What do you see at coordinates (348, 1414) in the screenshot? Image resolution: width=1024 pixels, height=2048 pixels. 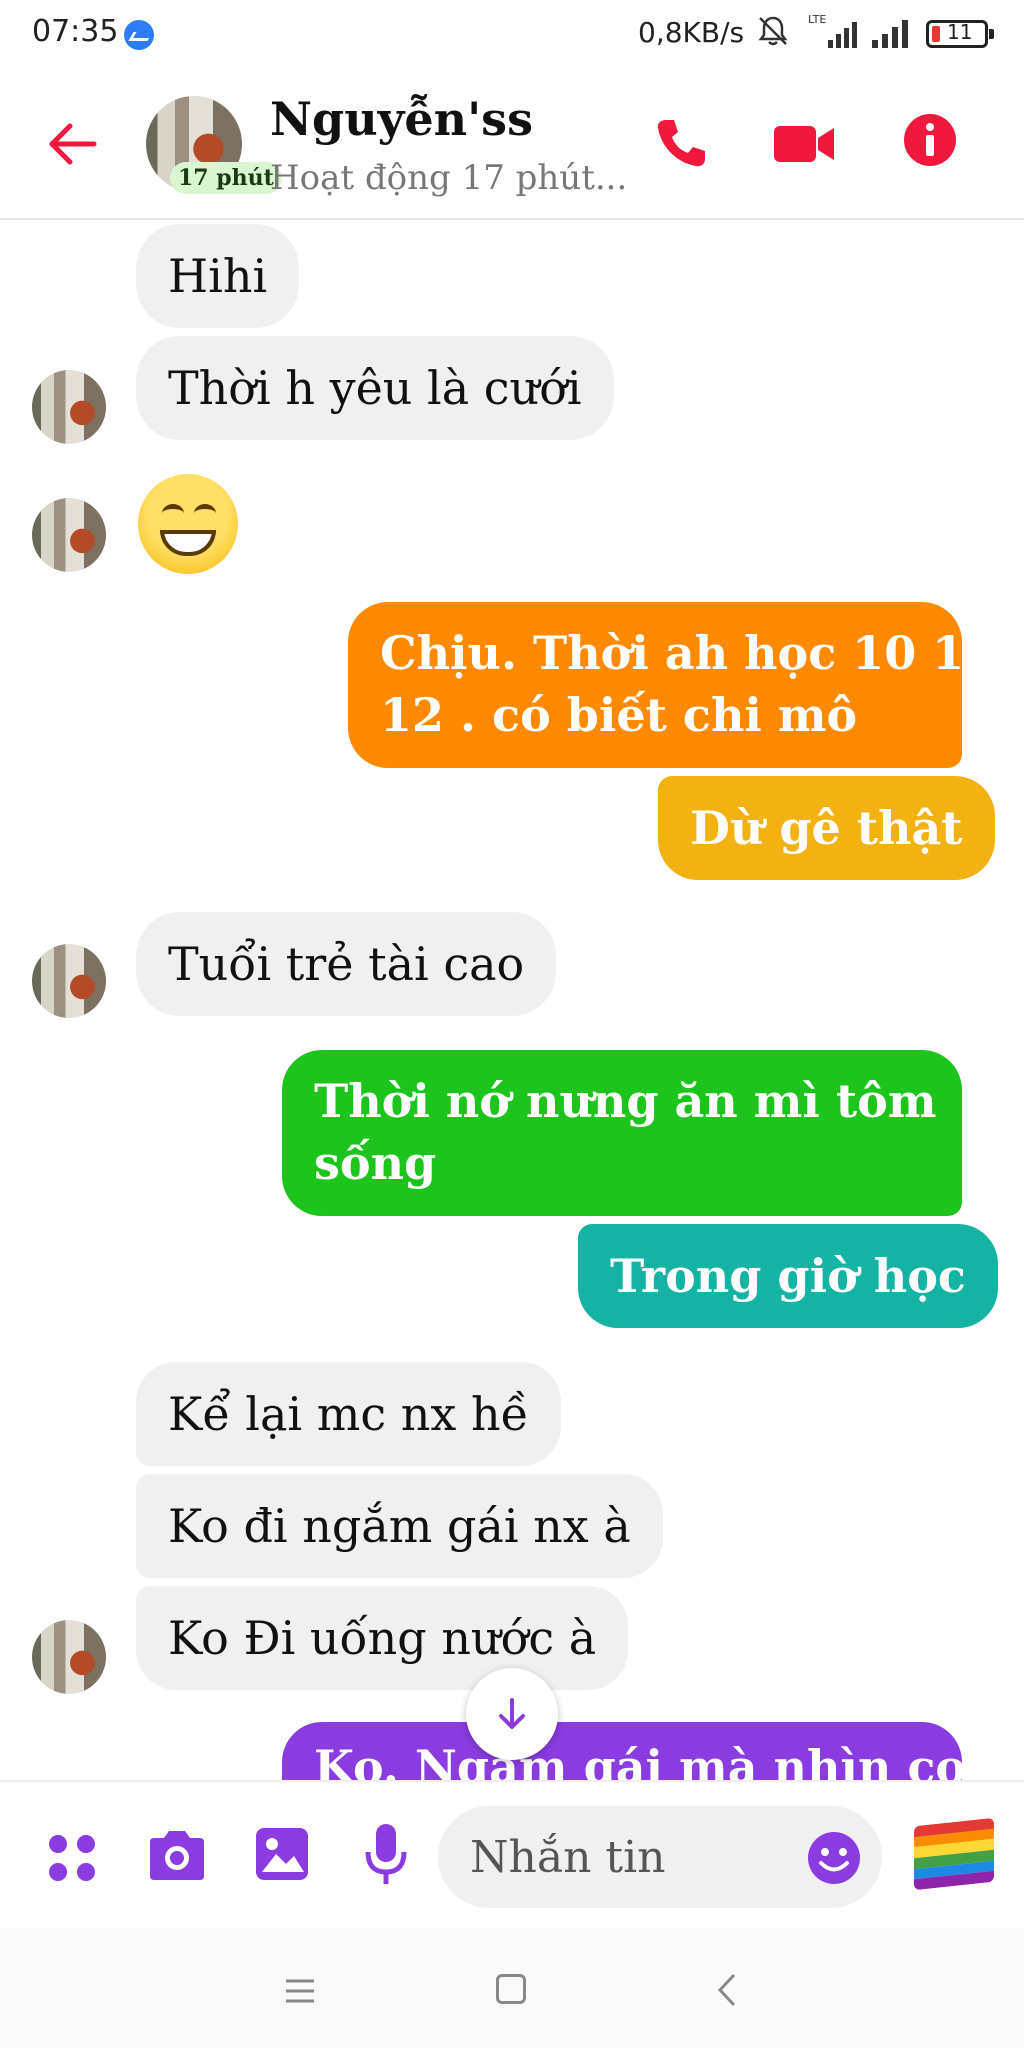 I see `message-bubble-incoming: Kể lại mc nx hề` at bounding box center [348, 1414].